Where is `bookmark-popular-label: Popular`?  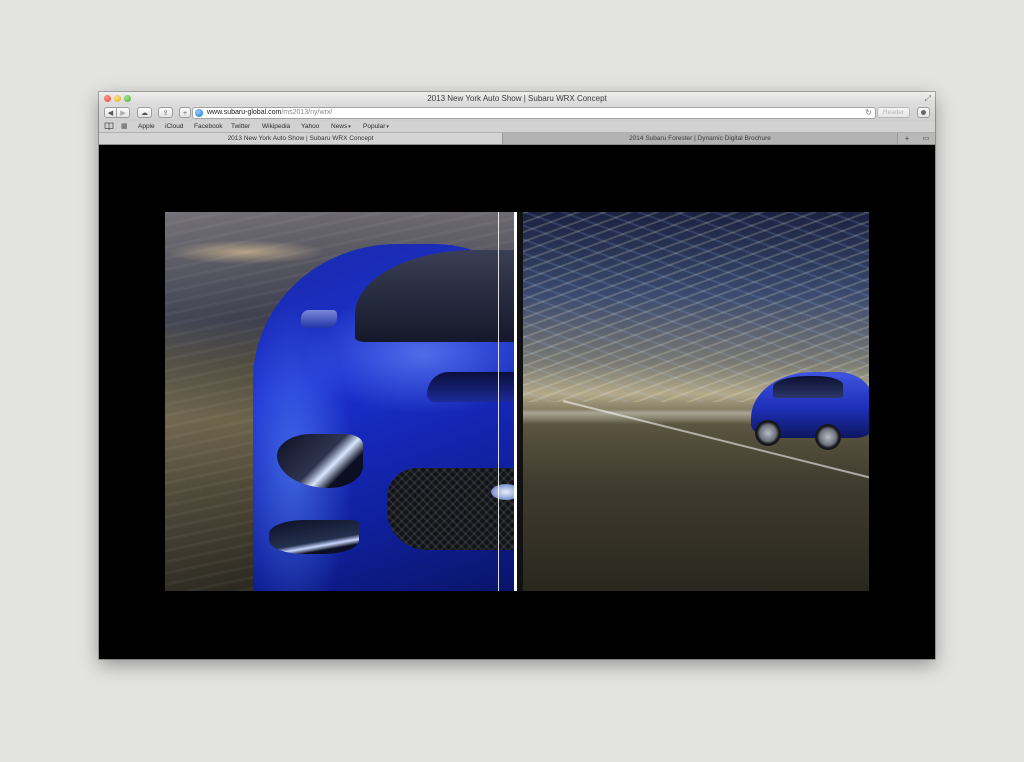
bookmark-popular-label: Popular is located at coordinates (374, 126).